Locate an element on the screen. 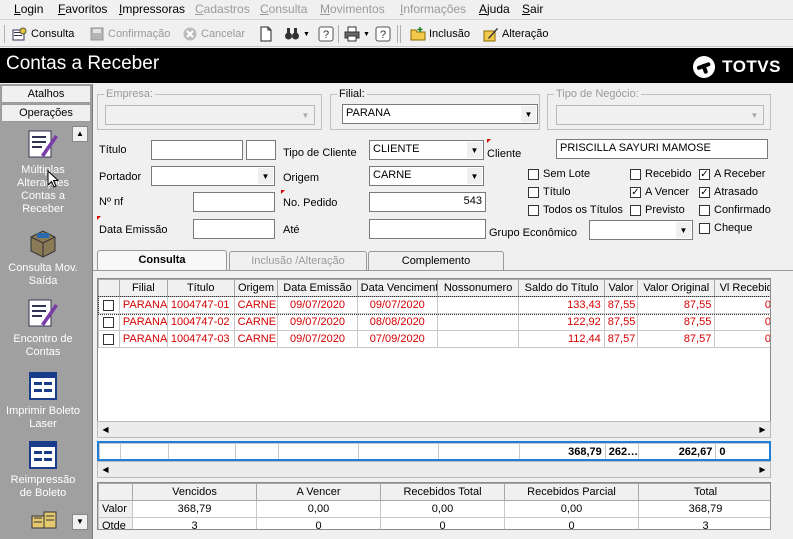 The height and width of the screenshot is (539, 793). sidebar-item-label: Múltiplas Alterações Contas a Receber is located at coordinates (43, 189).